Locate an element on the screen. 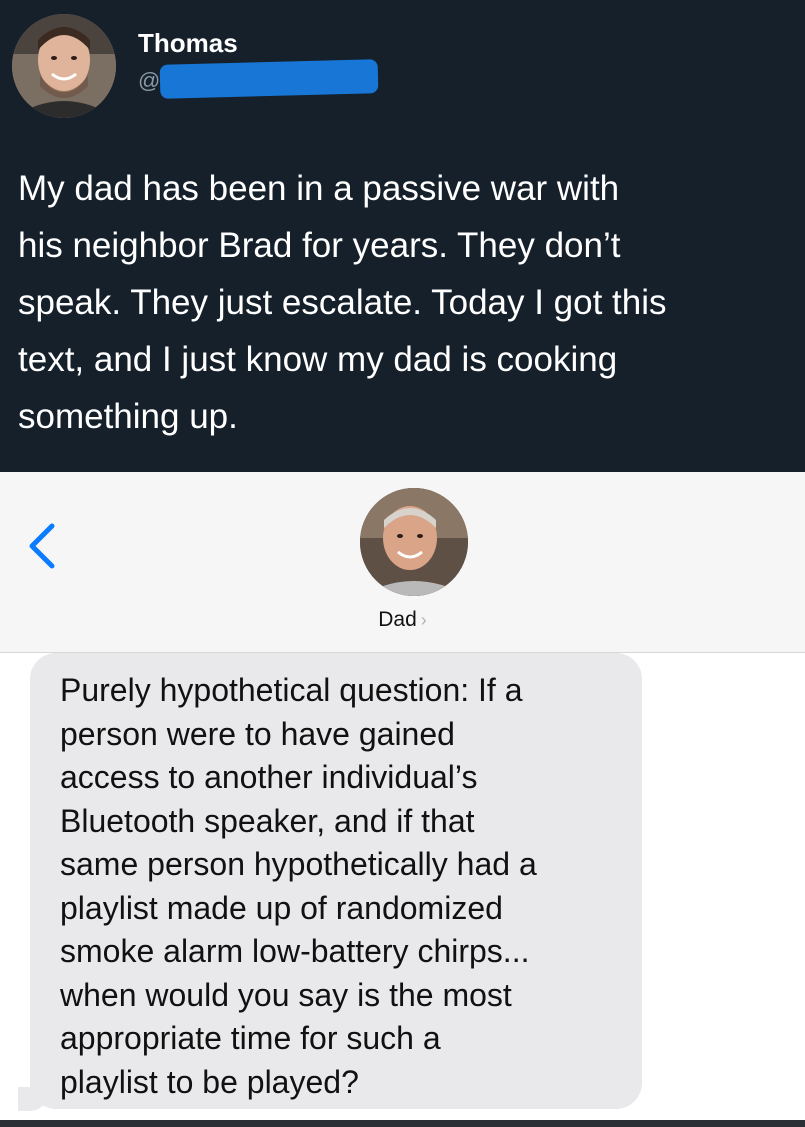 The image size is (805, 1127). contact-name: Dad is located at coordinates (397, 619).